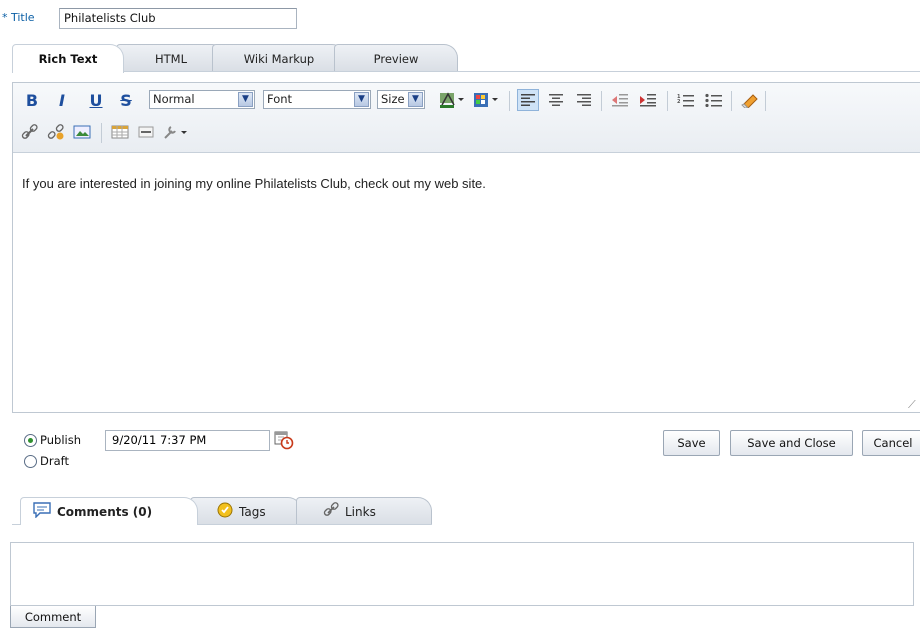  Describe the element at coordinates (891, 443) in the screenshot. I see `cancel-button: Cancel` at that location.